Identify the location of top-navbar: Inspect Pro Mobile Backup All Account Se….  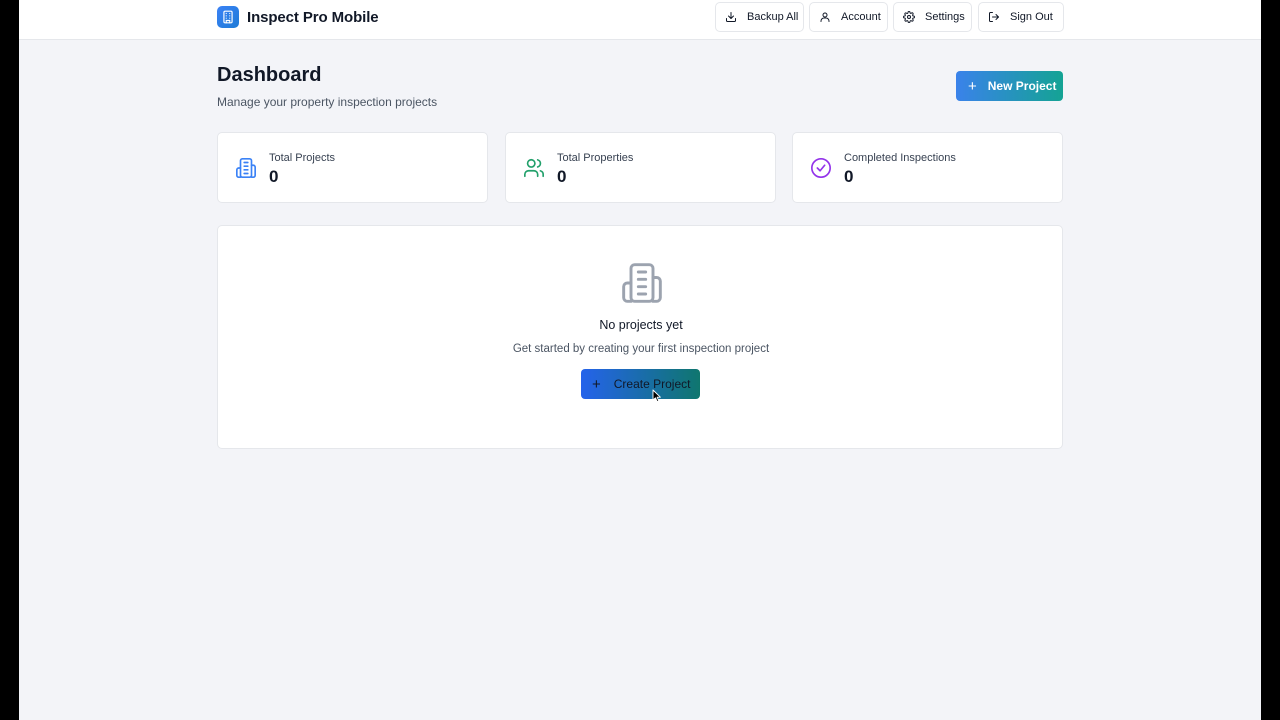
(640, 20).